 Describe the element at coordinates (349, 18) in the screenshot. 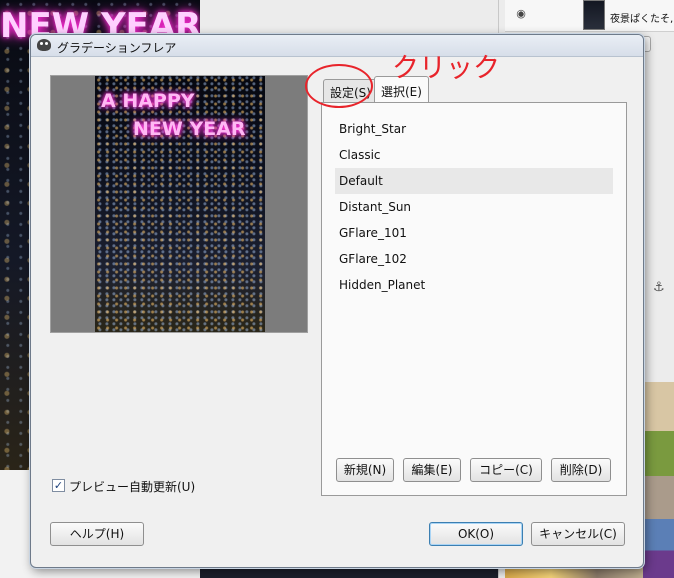

I see `canvas-toolbar-area` at that location.